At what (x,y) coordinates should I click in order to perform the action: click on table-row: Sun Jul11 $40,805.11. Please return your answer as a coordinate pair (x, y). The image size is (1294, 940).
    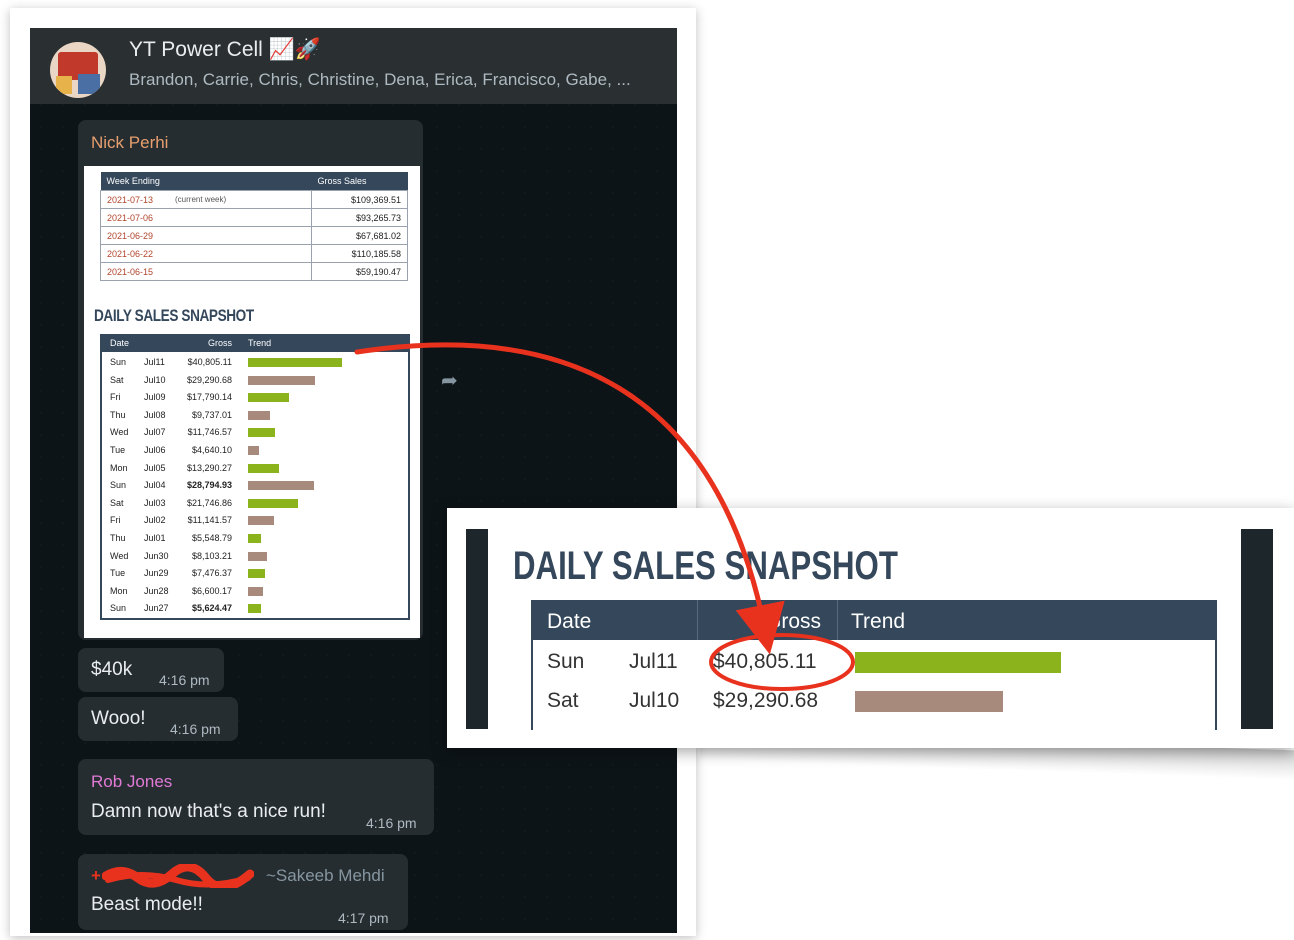
    Looking at the image, I should click on (874, 663).